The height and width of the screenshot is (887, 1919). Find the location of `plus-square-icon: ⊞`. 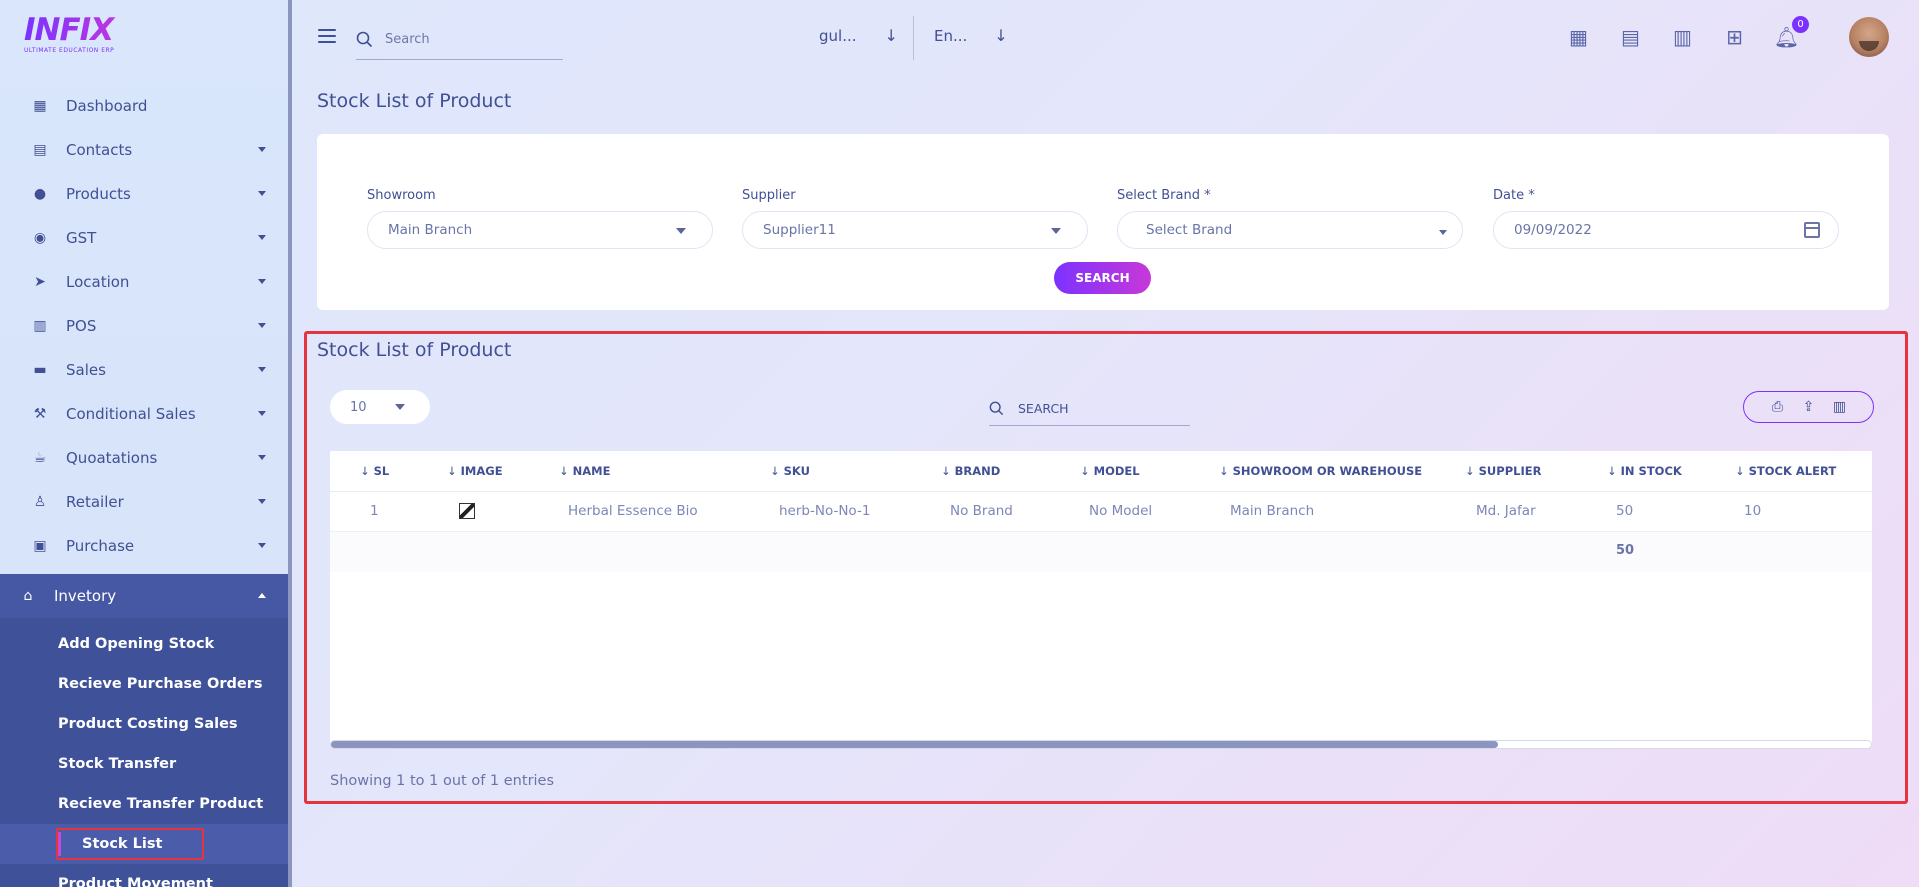

plus-square-icon: ⊞ is located at coordinates (1734, 36).